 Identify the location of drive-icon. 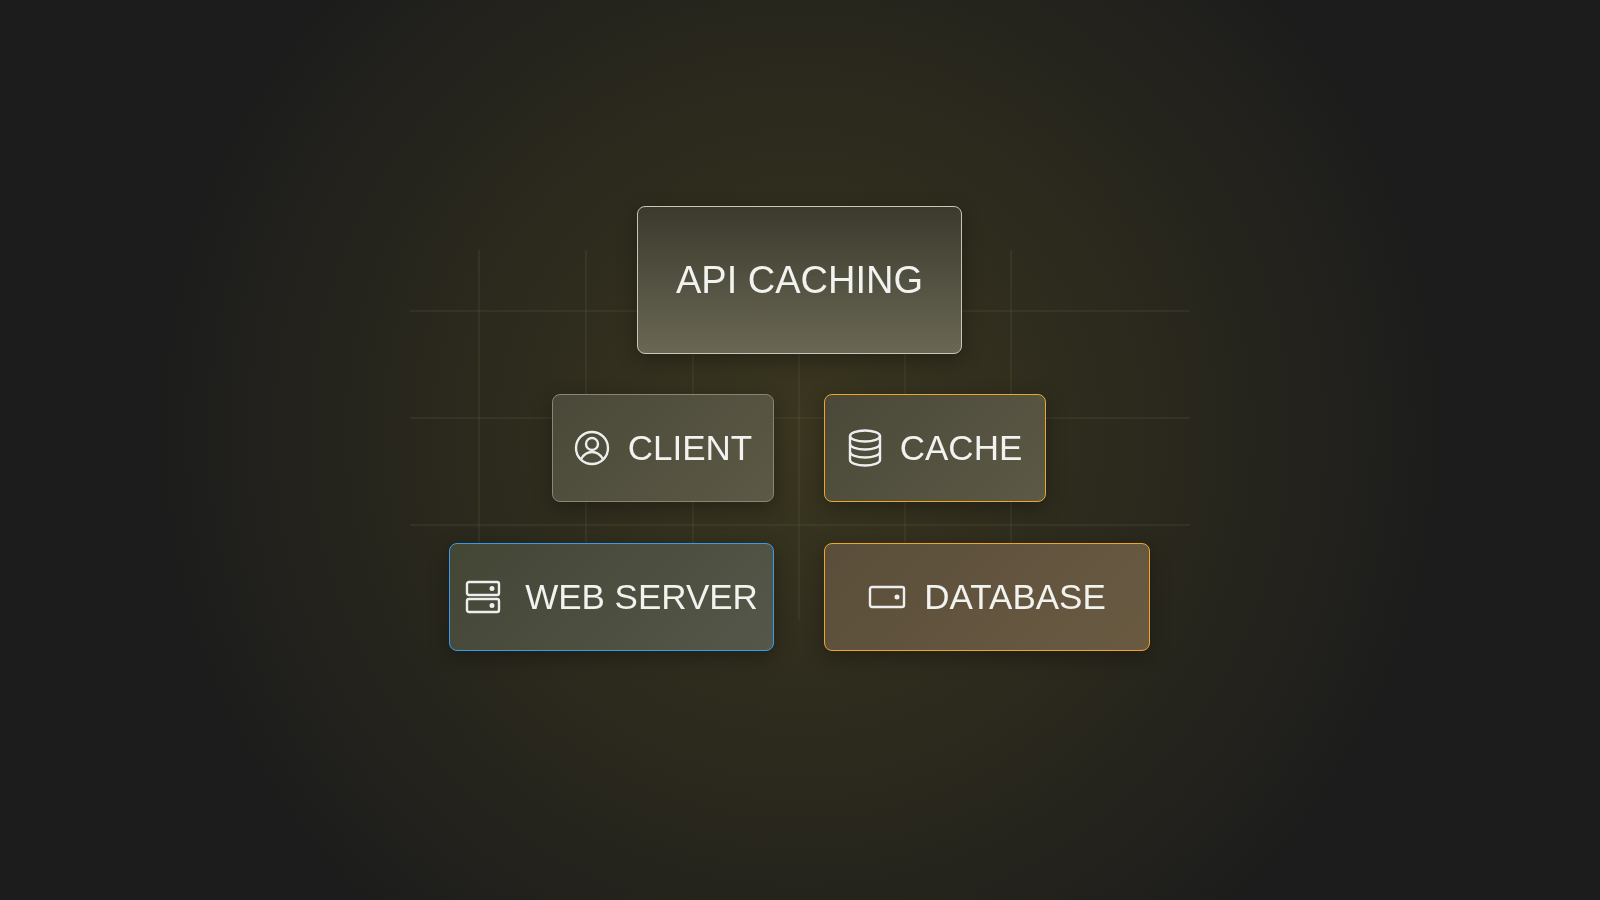
(887, 597).